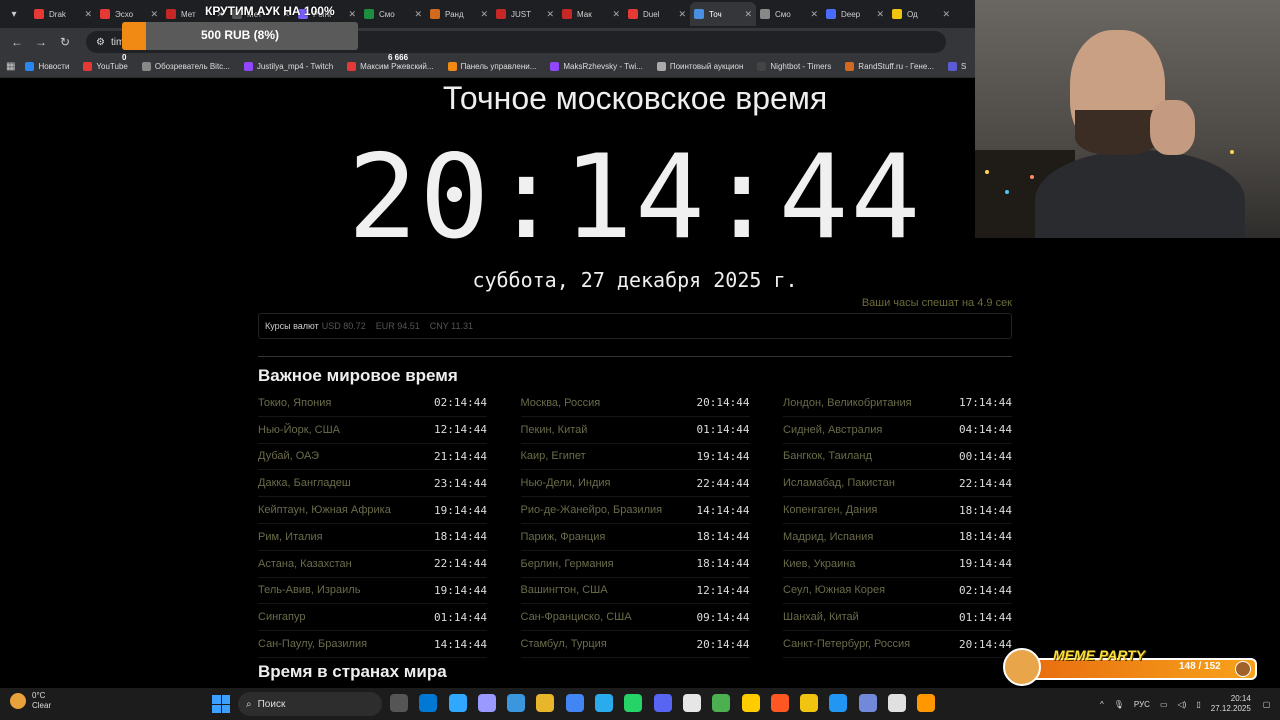  Describe the element at coordinates (100, 42) in the screenshot. I see `site-info-icon: ⚙` at that location.